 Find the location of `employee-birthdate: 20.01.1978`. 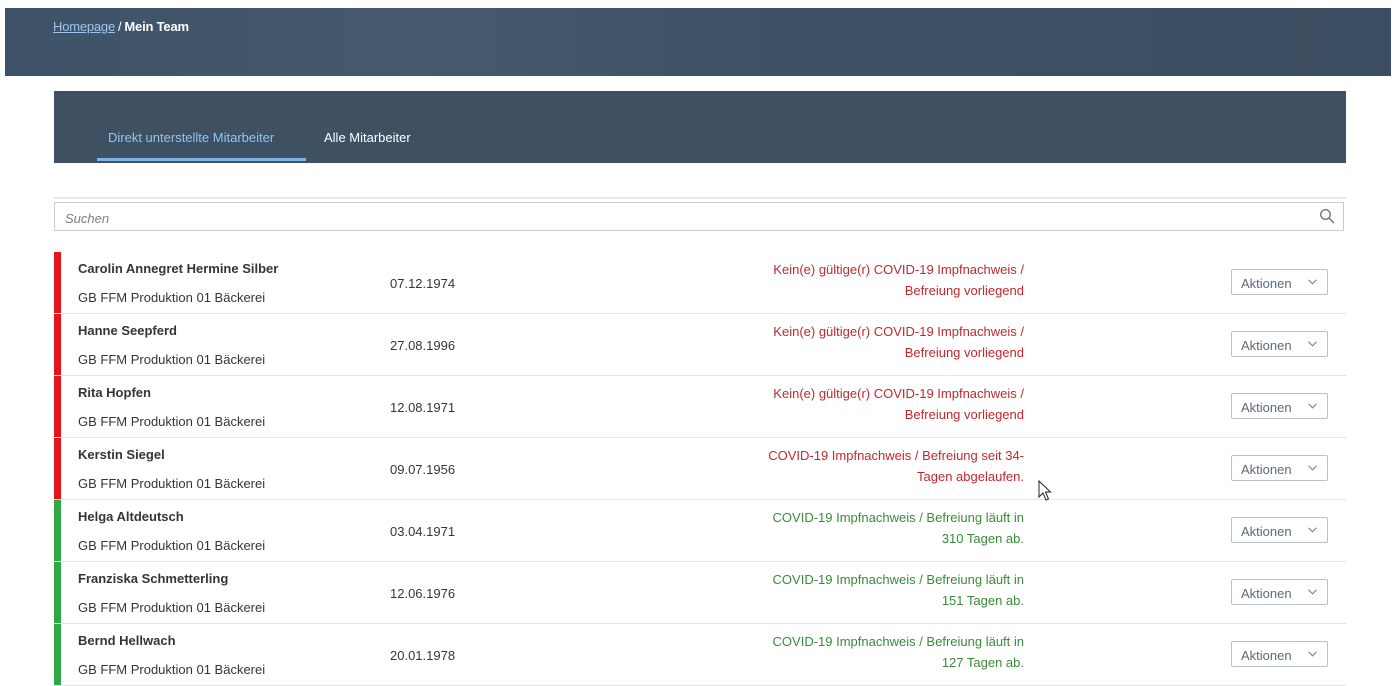

employee-birthdate: 20.01.1978 is located at coordinates (423, 655).